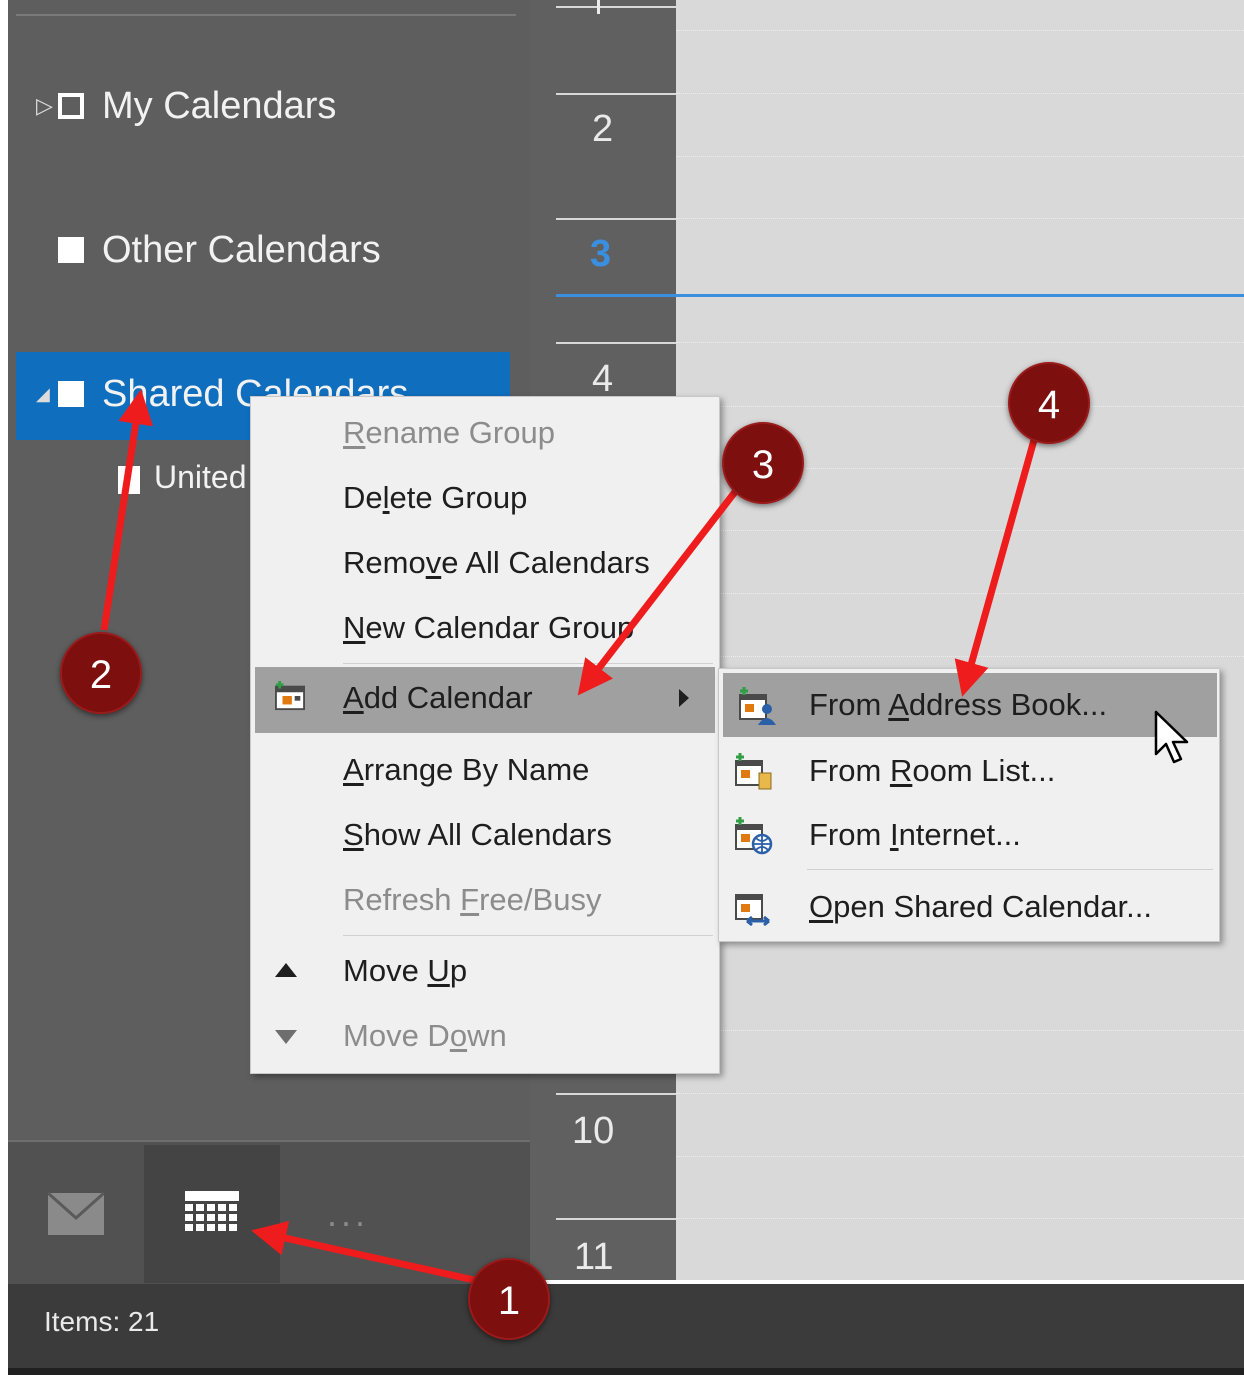  What do you see at coordinates (266, 15) in the screenshot?
I see `pane-divider` at bounding box center [266, 15].